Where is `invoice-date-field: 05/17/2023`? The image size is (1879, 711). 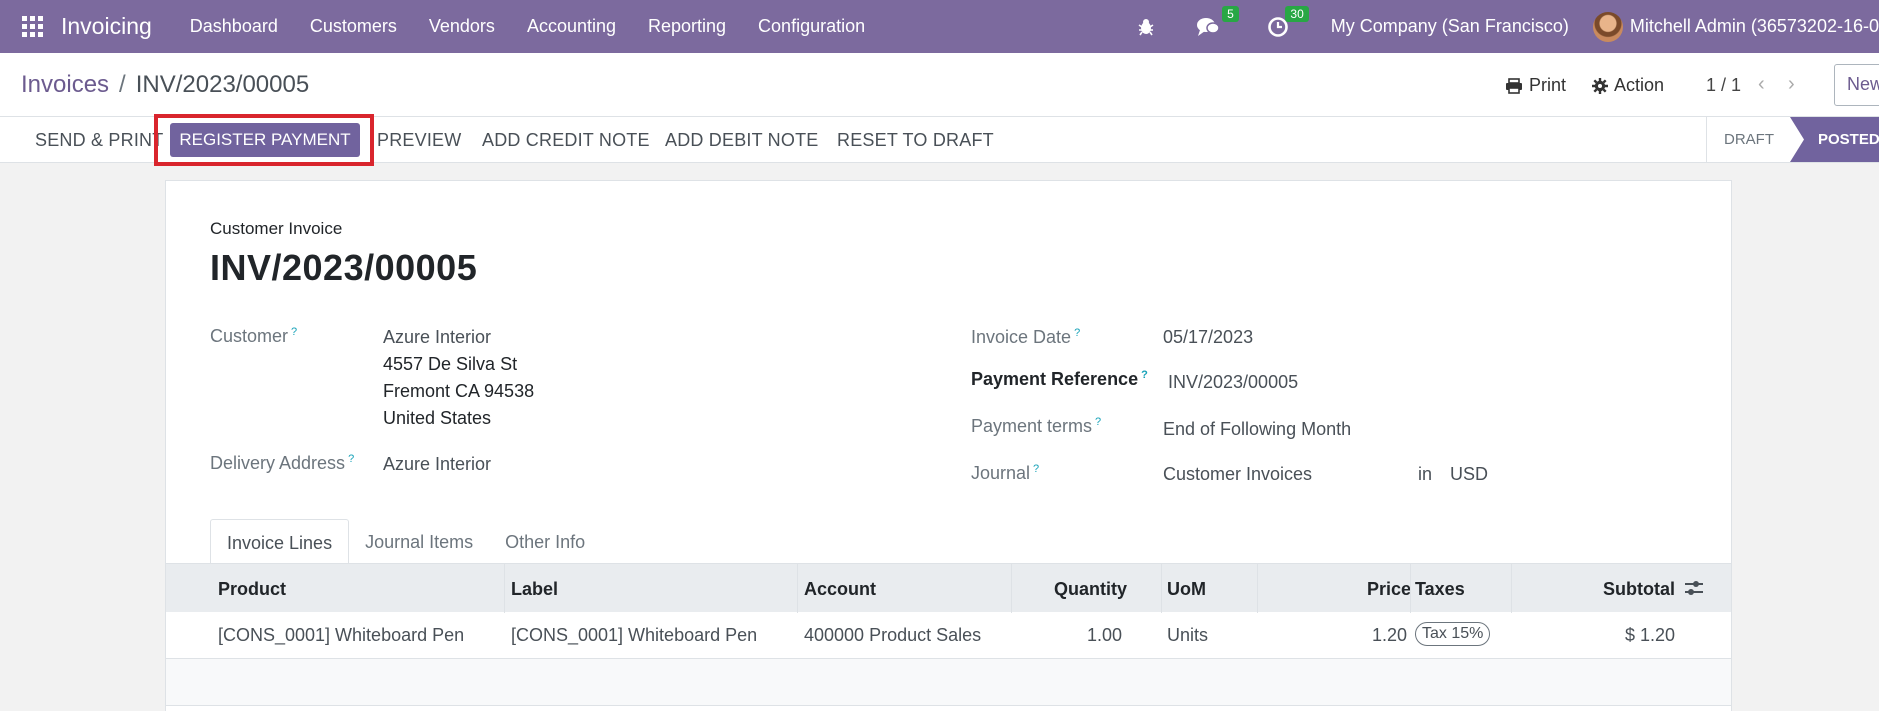 invoice-date-field: 05/17/2023 is located at coordinates (1208, 337).